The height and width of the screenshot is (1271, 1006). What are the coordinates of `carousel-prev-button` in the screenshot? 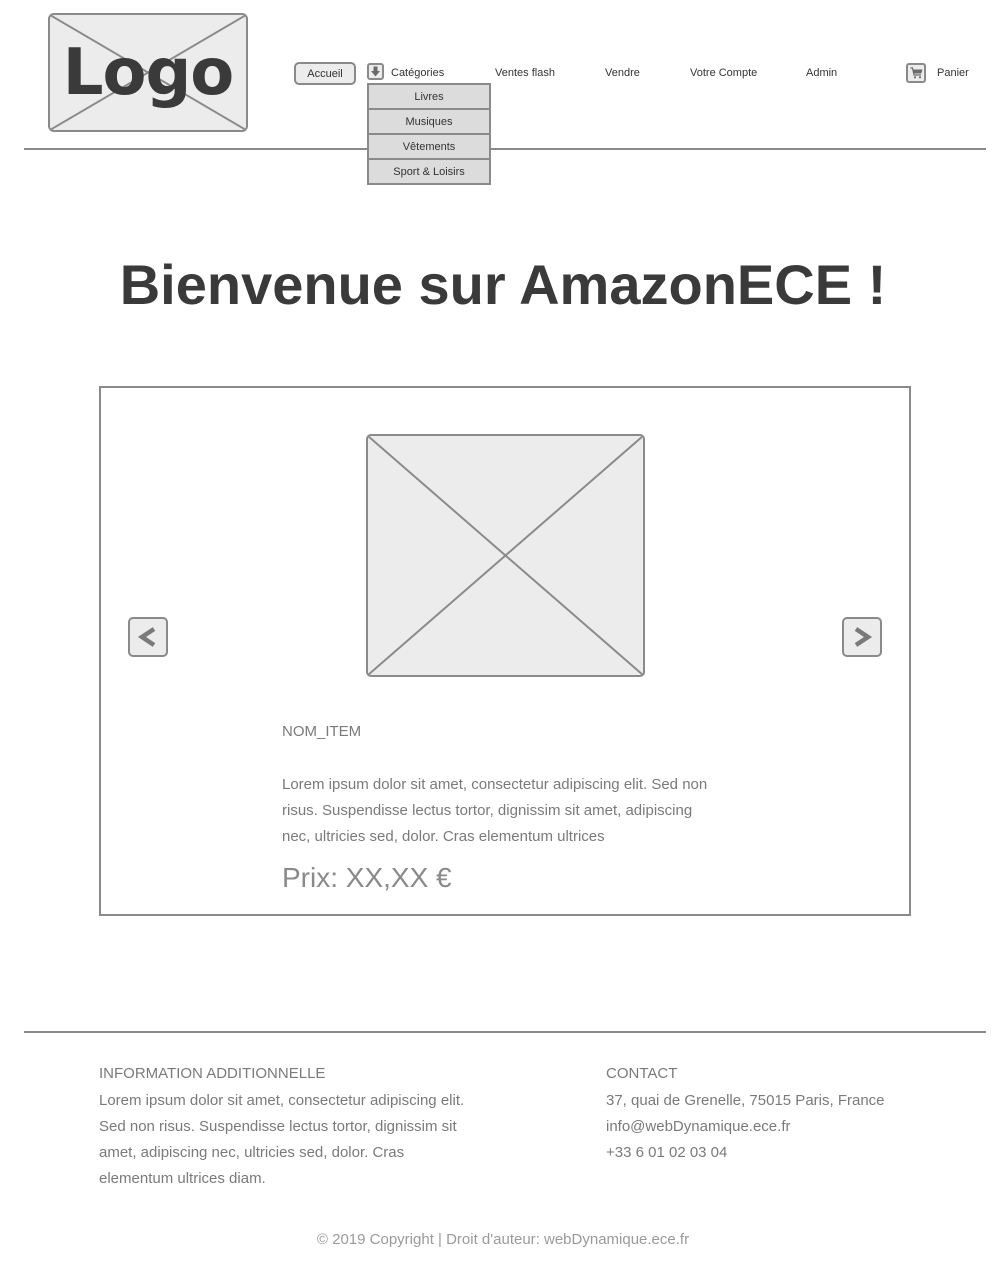 It's located at (148, 637).